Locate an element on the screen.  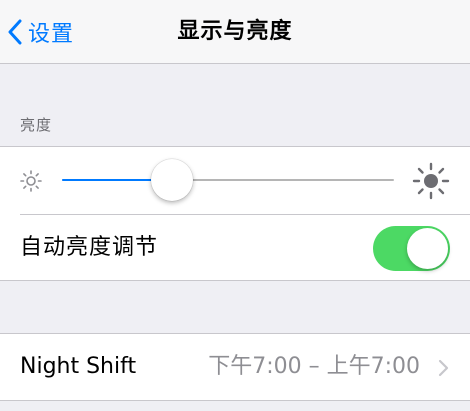
auto-brightness-label: 自动亮度调节 is located at coordinates (89, 247).